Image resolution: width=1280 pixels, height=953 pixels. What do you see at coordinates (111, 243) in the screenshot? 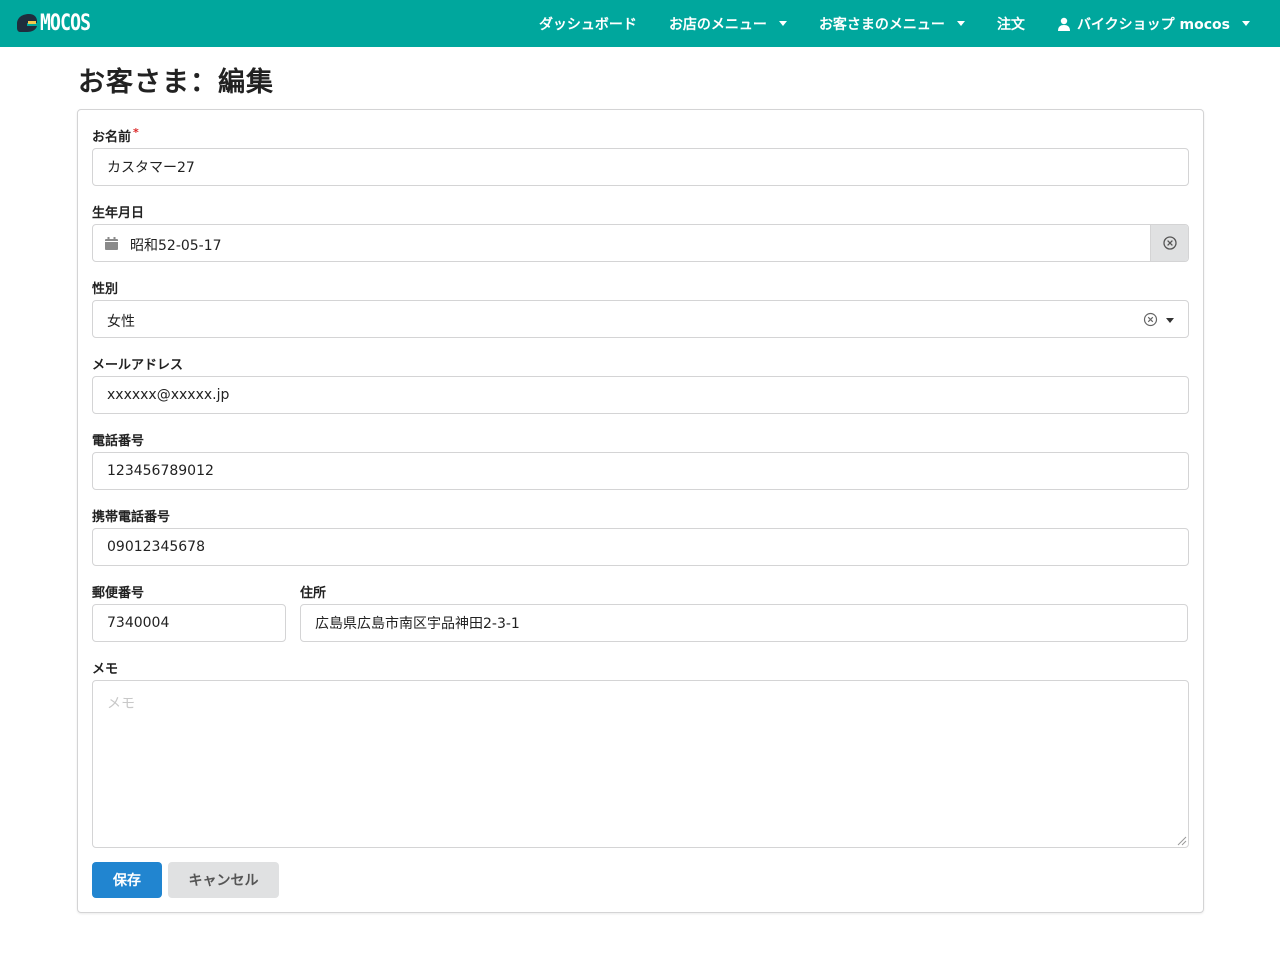
I see `calendar-icon` at bounding box center [111, 243].